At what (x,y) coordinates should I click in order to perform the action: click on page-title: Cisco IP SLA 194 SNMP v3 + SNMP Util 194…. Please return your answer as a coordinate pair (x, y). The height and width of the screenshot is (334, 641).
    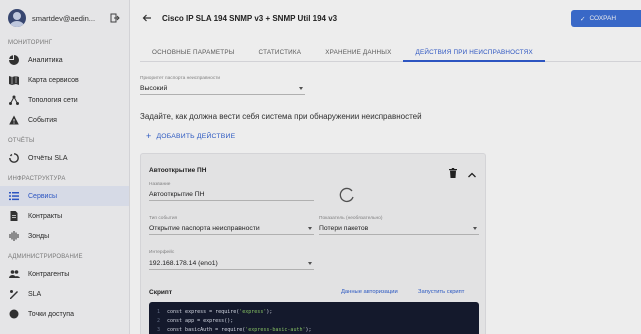
    Looking at the image, I should click on (250, 18).